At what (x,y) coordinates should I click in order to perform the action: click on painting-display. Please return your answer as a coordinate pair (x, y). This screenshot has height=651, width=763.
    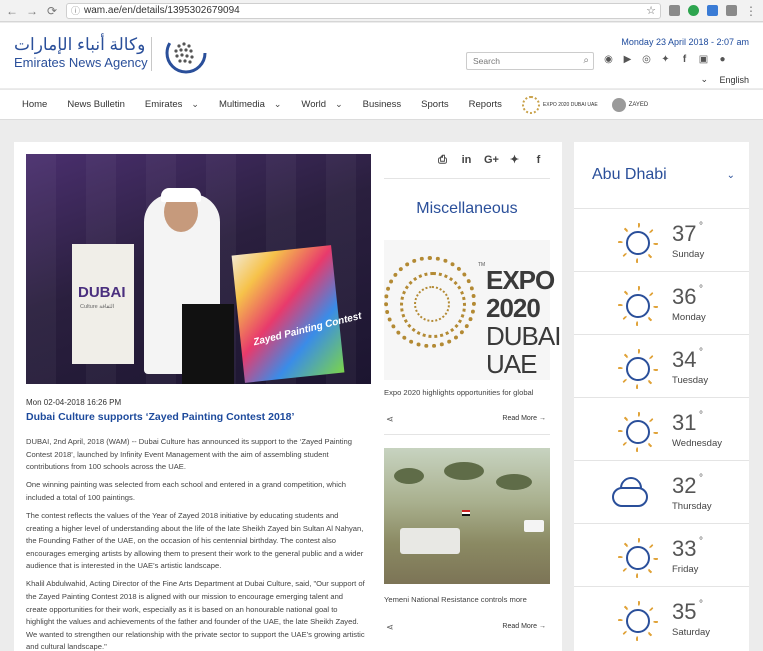
    Looking at the image, I should click on (288, 314).